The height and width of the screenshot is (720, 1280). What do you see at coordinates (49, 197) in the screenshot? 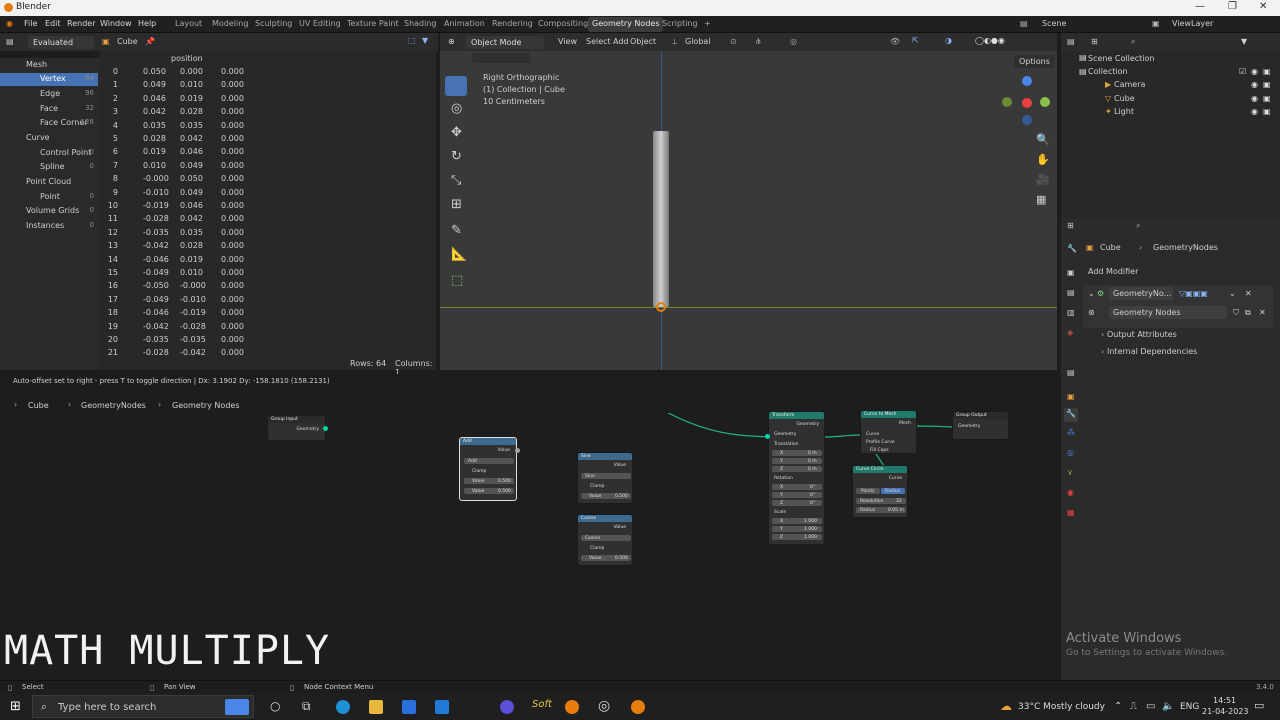
I see `tree-item-point: Point 0` at bounding box center [49, 197].